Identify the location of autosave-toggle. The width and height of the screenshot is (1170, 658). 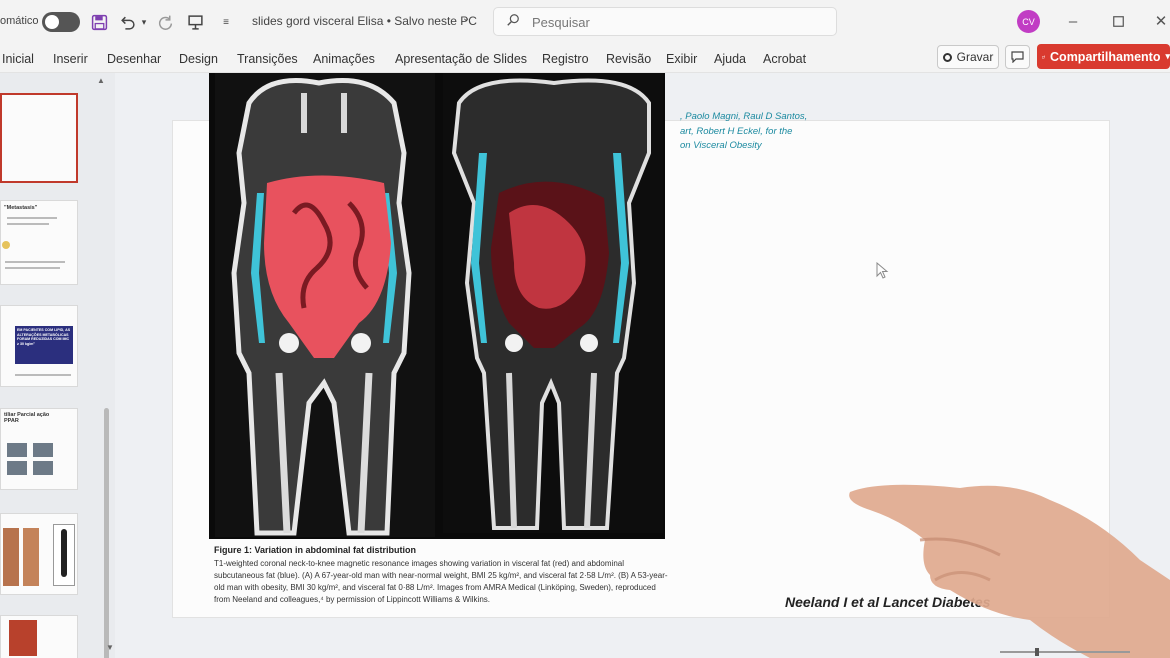
(61, 22).